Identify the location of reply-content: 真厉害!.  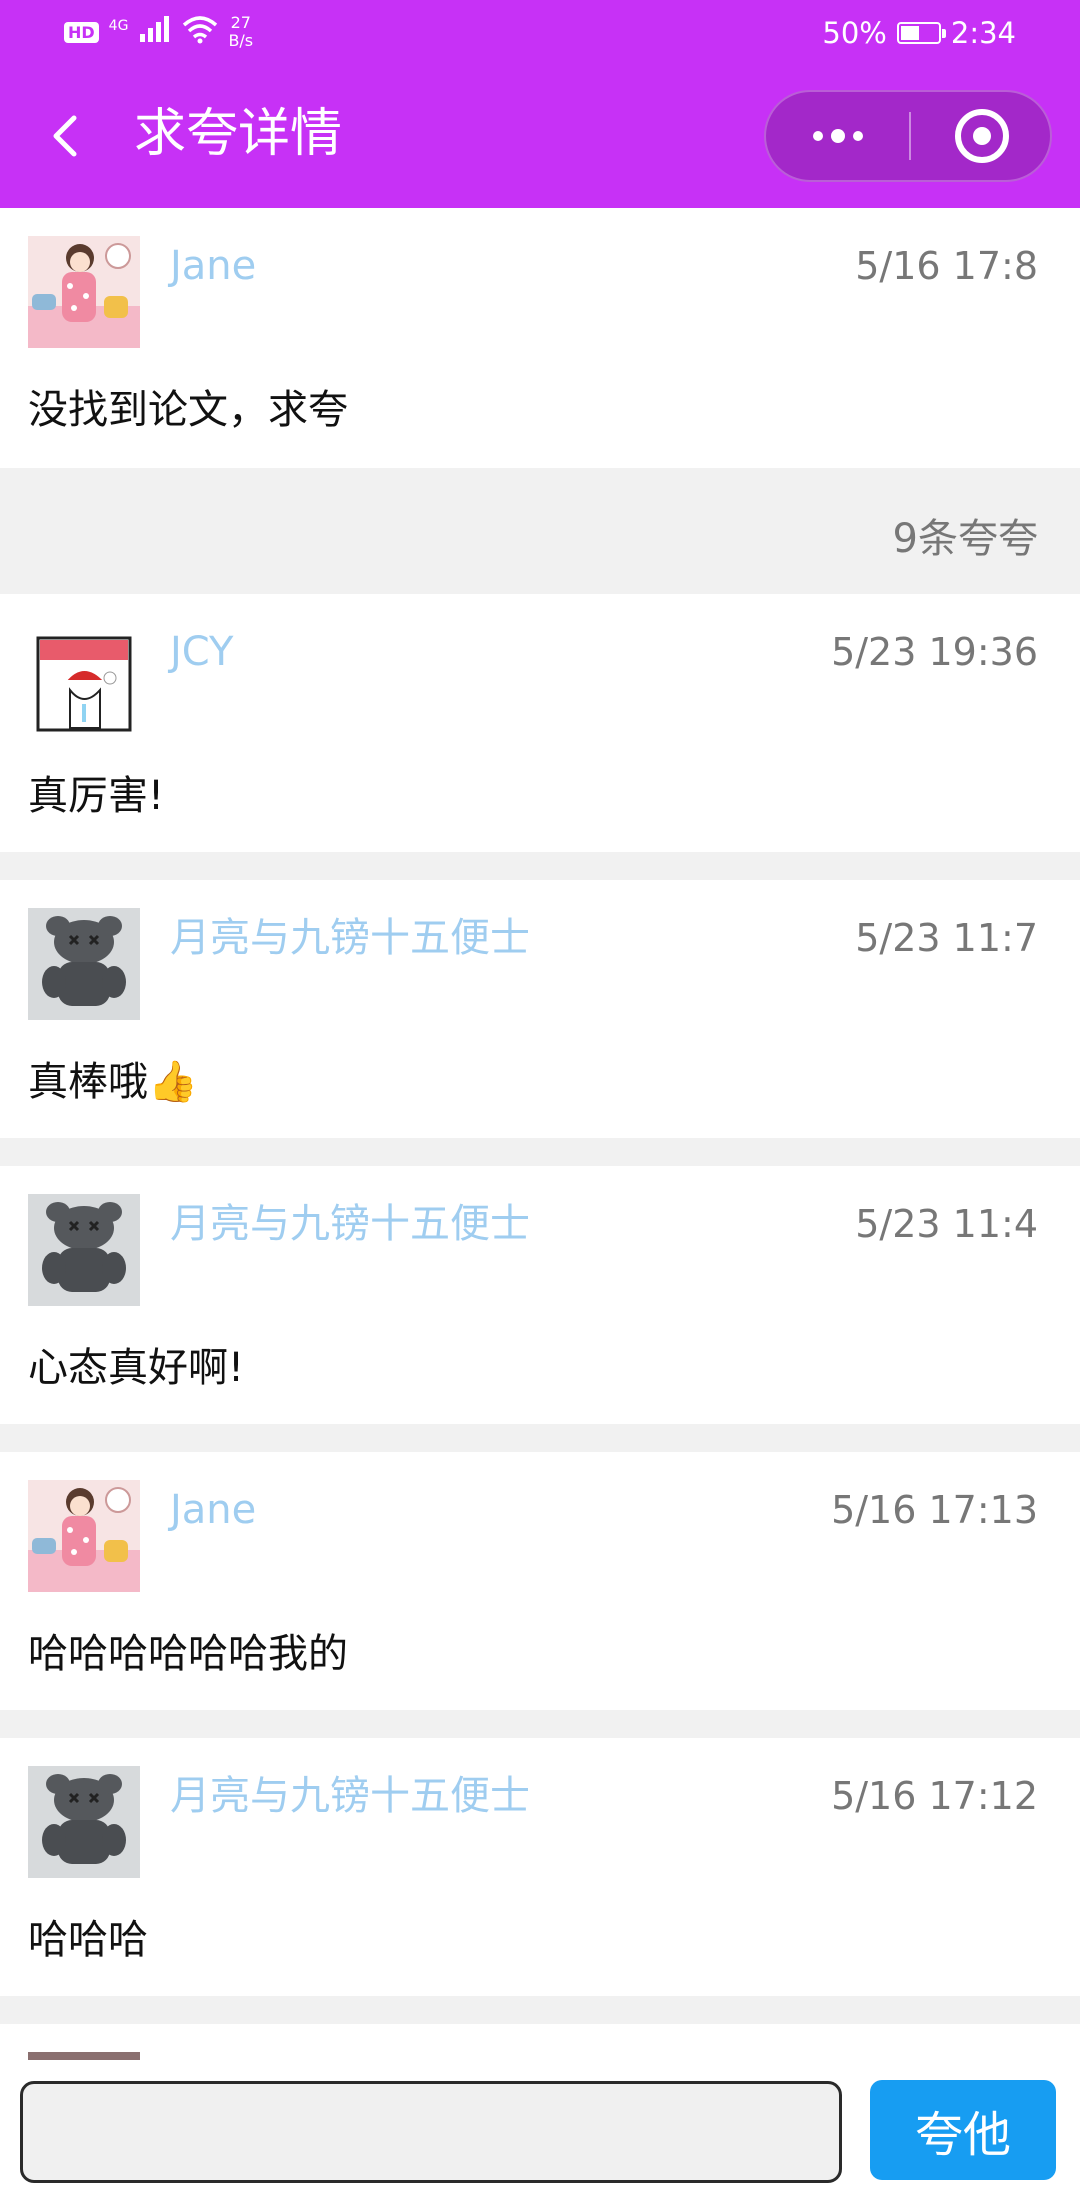
(96, 796).